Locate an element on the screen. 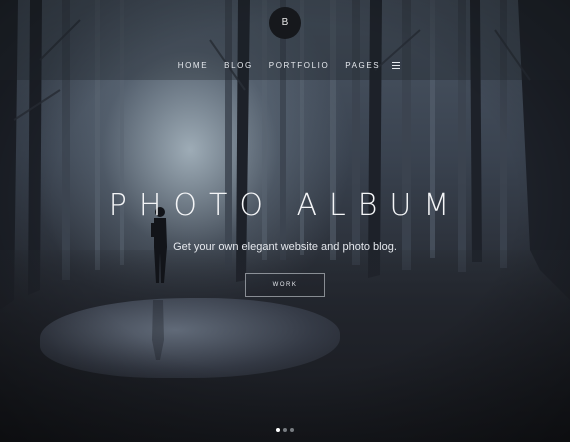 Image resolution: width=570 pixels, height=442 pixels. nav-item-pages: PAGES is located at coordinates (362, 65).